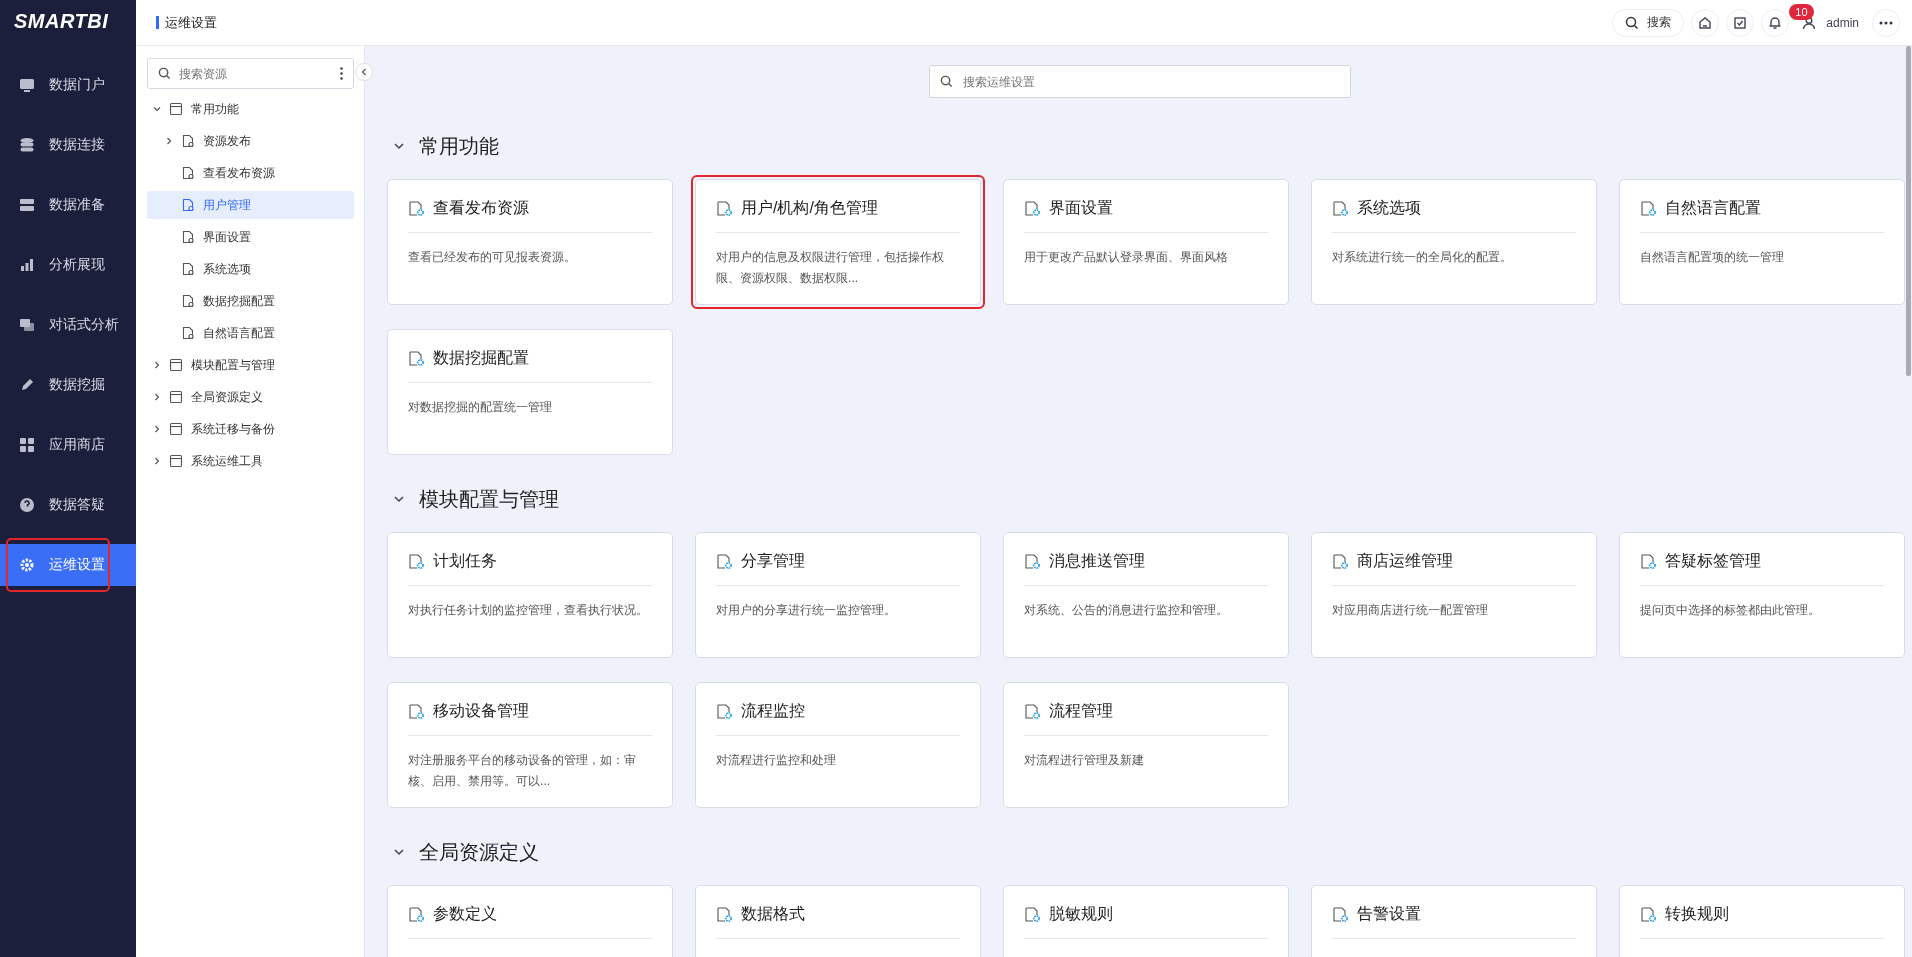 This screenshot has height=957, width=1912. What do you see at coordinates (465, 560) in the screenshot?
I see `card-title: 计划任务` at bounding box center [465, 560].